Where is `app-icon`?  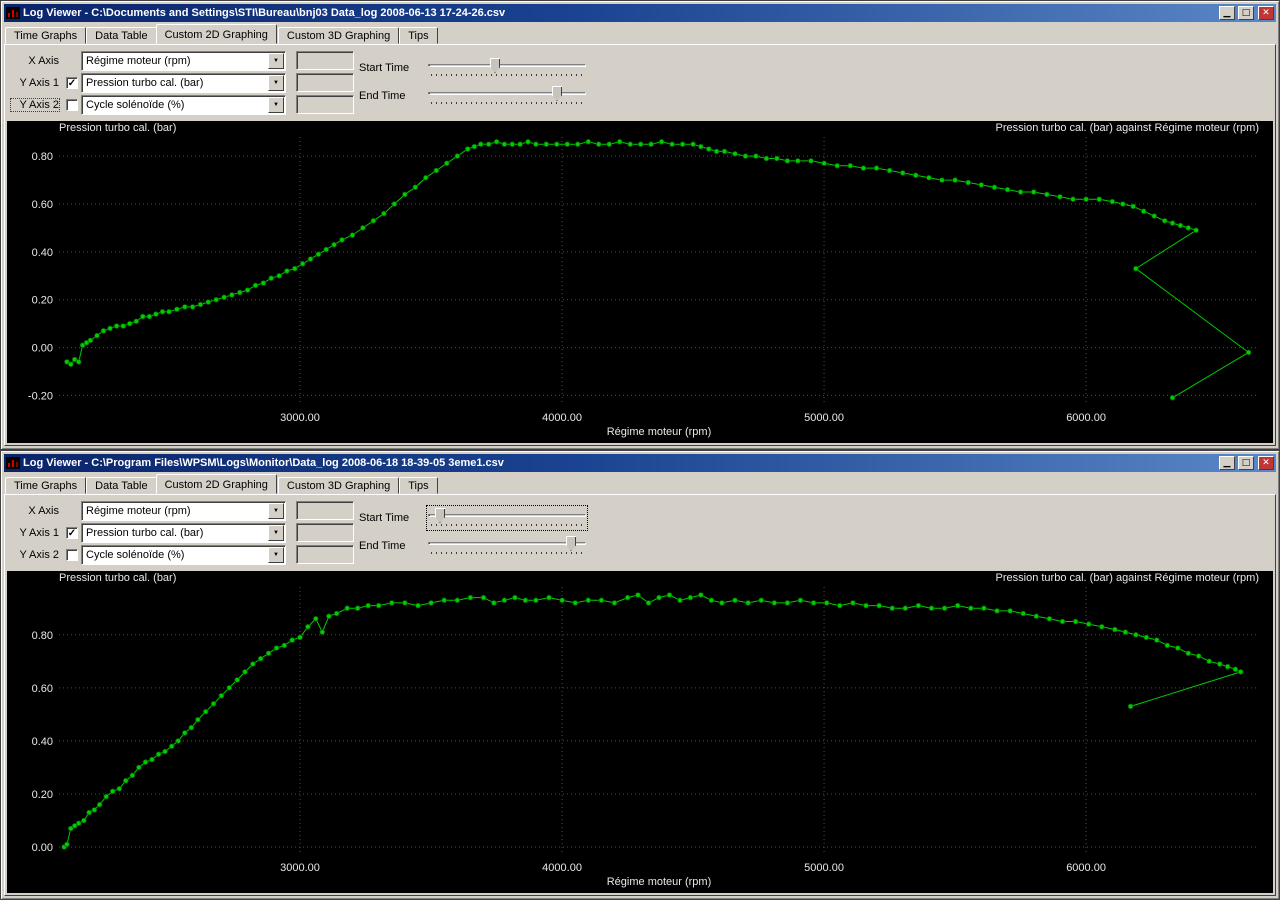 app-icon is located at coordinates (13, 13).